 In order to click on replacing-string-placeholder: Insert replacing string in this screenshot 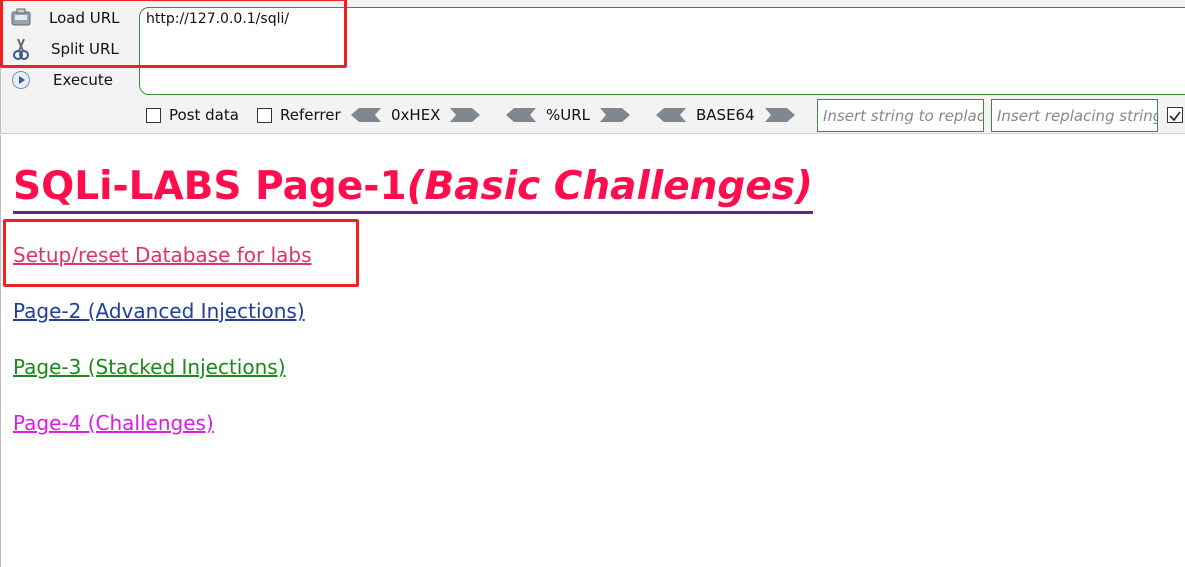, I will do `click(1077, 116)`.